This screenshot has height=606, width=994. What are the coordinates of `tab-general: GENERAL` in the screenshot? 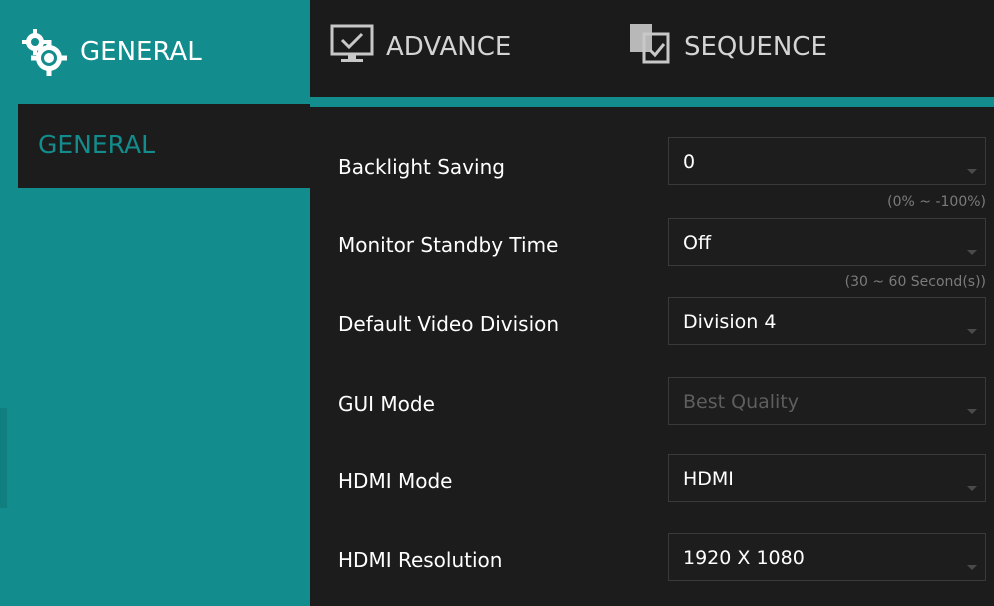 It's located at (155, 52).